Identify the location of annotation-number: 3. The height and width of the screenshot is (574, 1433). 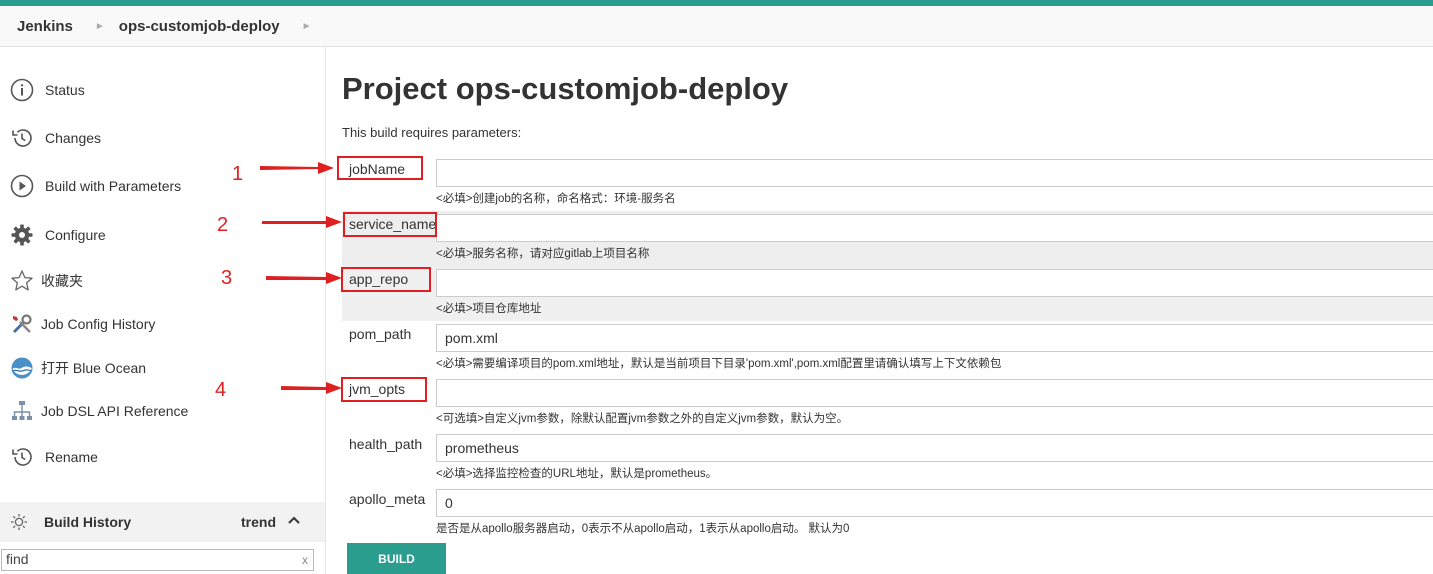
(227, 278).